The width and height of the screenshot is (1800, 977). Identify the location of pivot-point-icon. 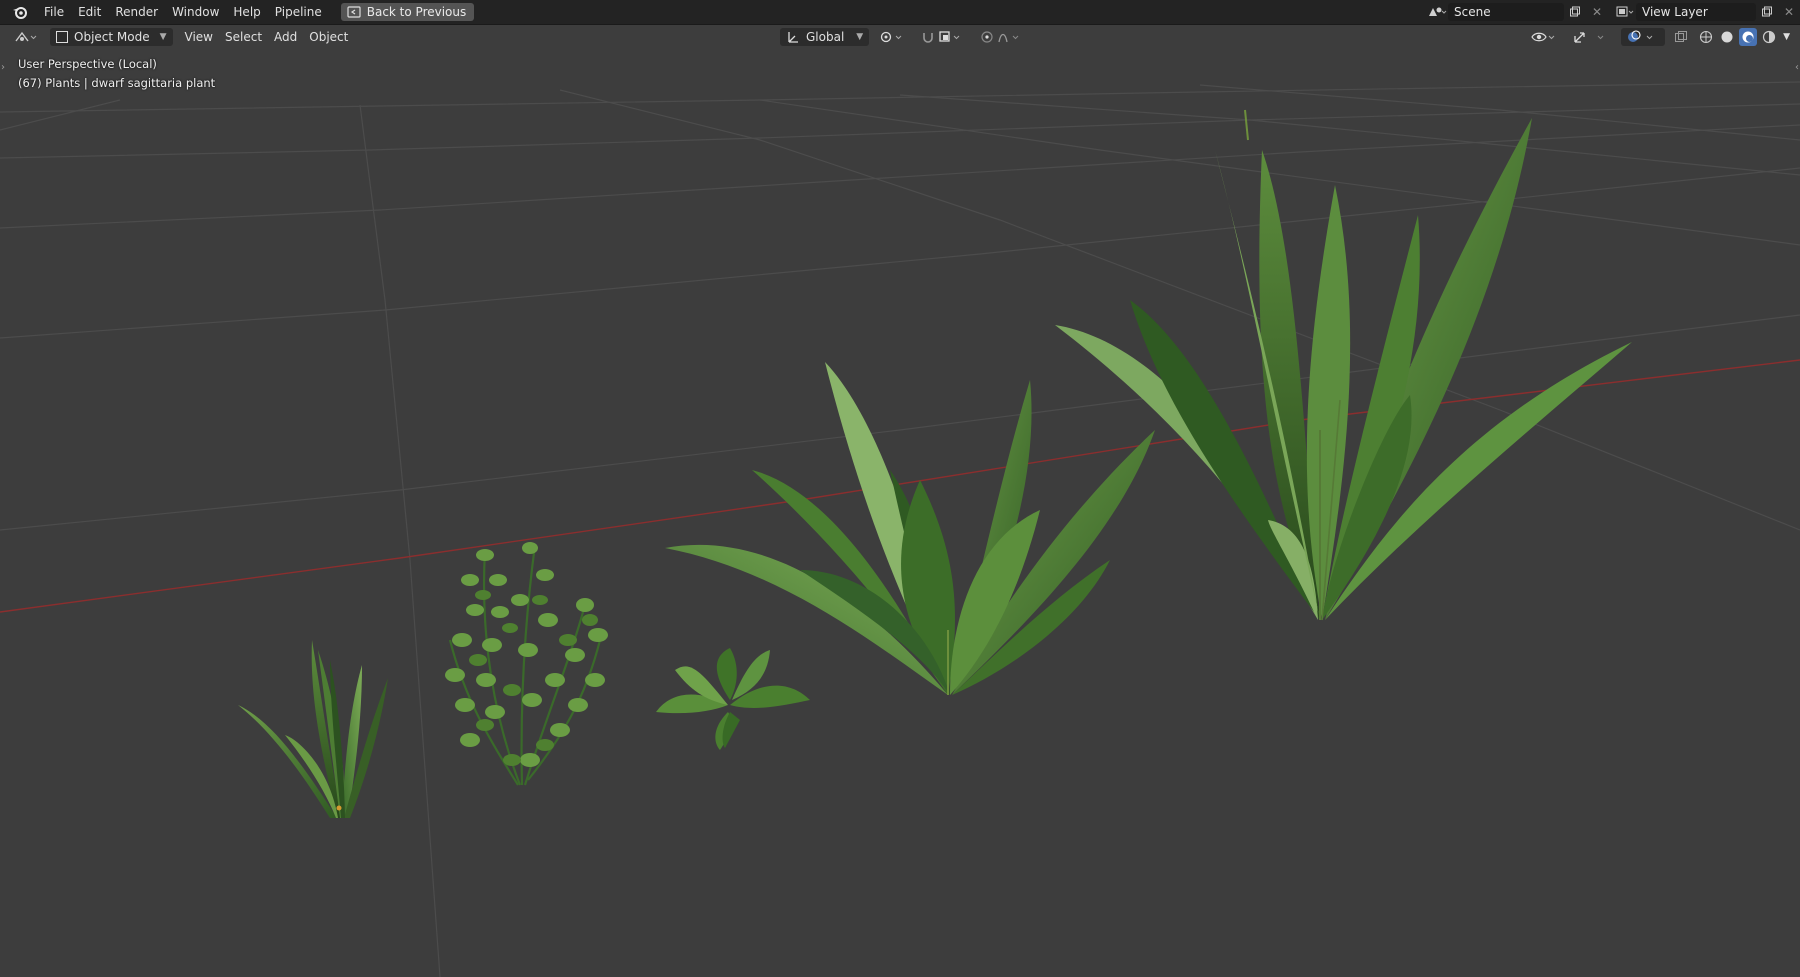
(891, 37).